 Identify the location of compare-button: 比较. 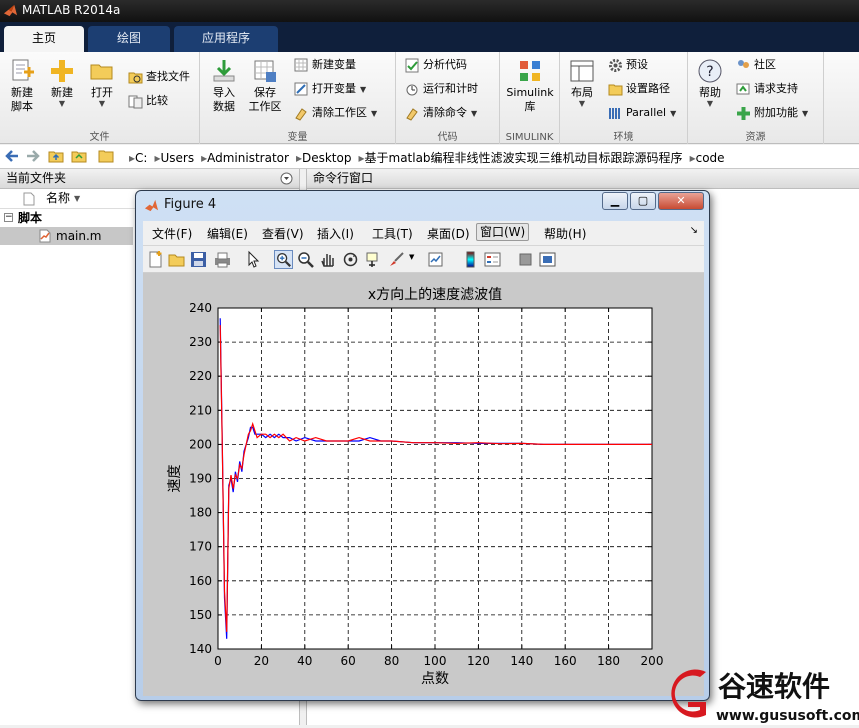
(148, 101).